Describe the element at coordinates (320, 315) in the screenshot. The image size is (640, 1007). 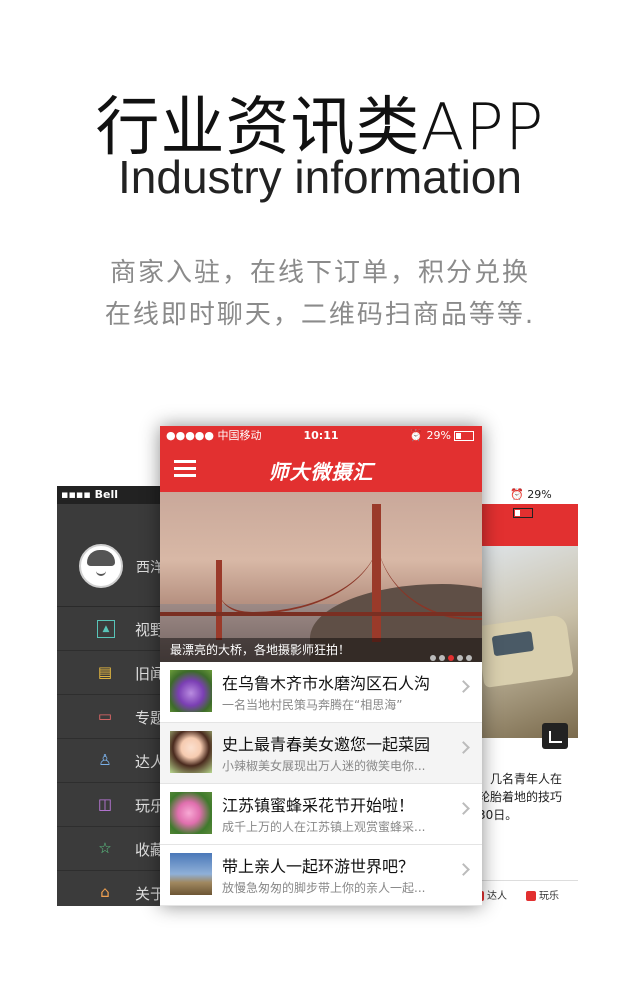
I see `headline-desc-line2: 在线即时聊天，二维码扫商品等等.` at that location.